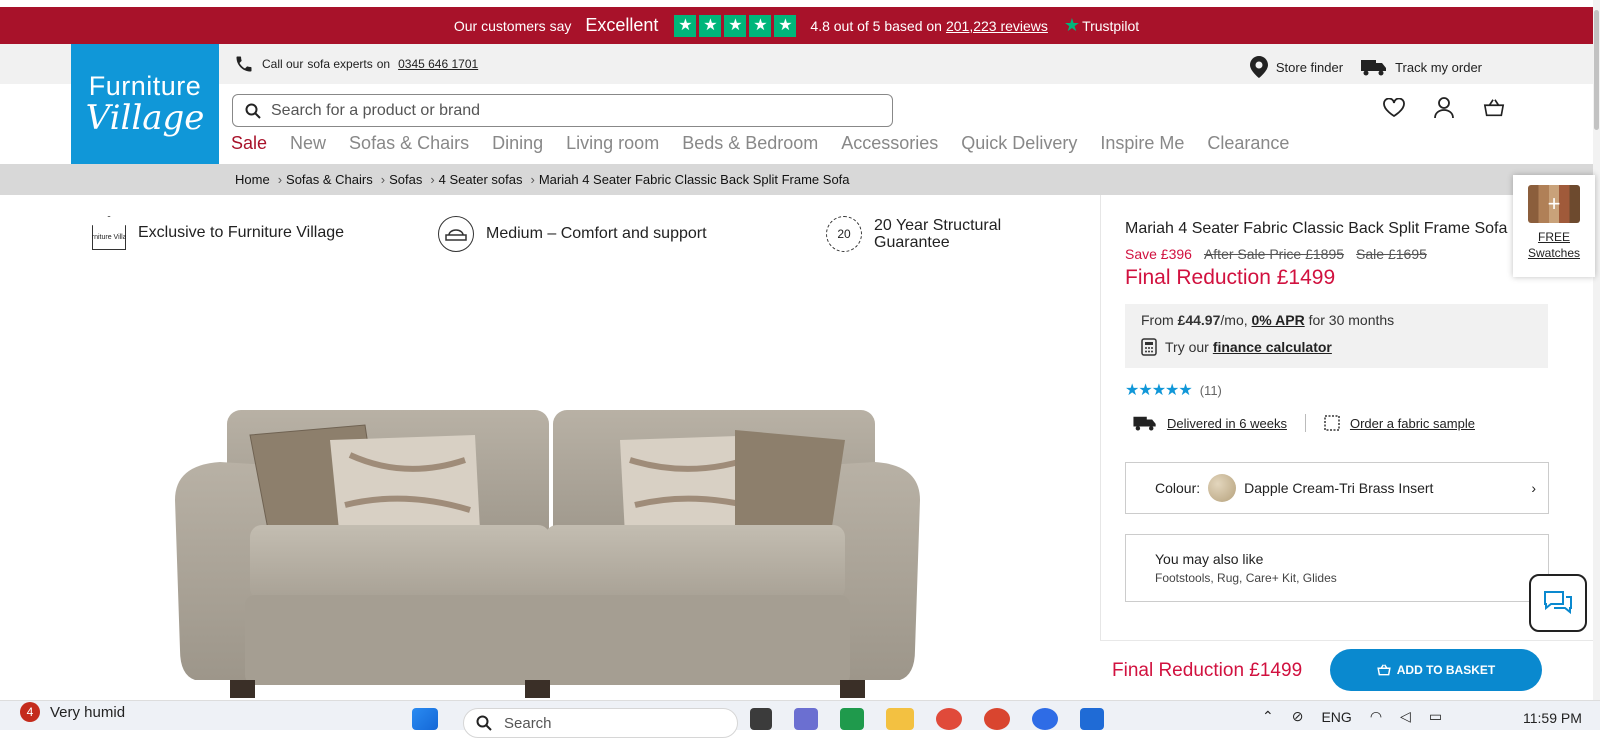 Image resolution: width=1600 pixels, height=738 pixels. Describe the element at coordinates (1227, 423) in the screenshot. I see `delivery-link: Delivered in 6 weeks` at that location.